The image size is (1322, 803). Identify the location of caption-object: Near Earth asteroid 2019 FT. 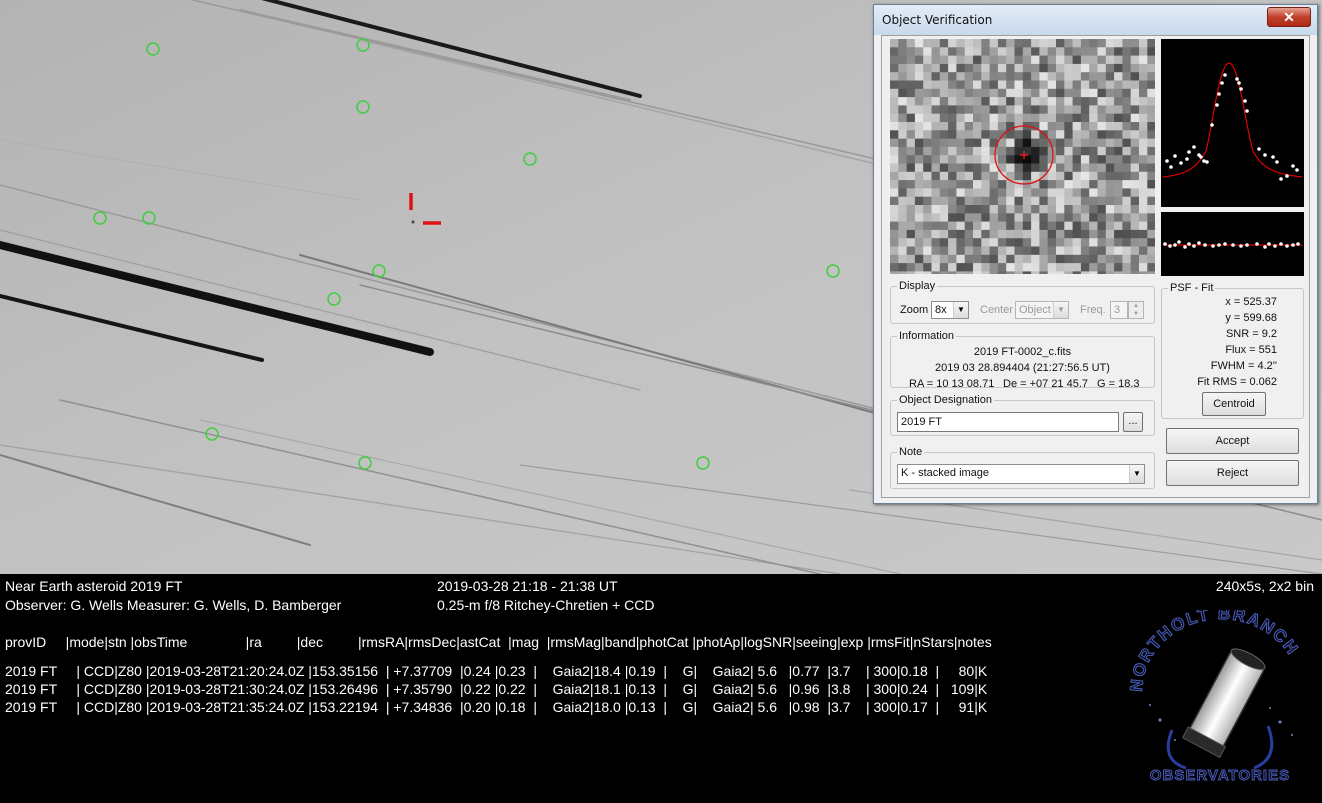
(94, 586).